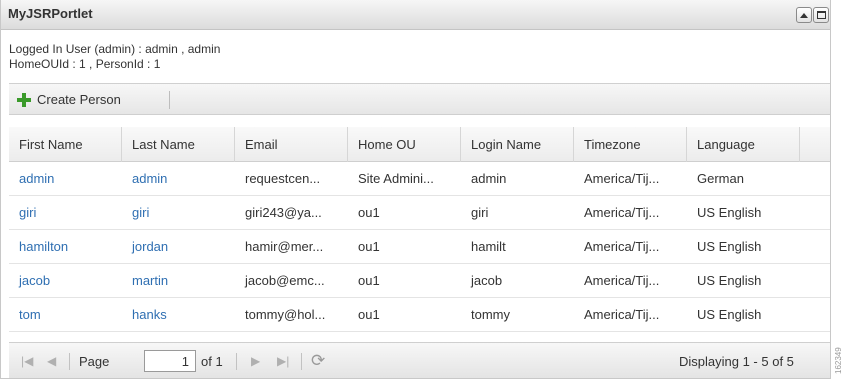 The height and width of the screenshot is (379, 846). Describe the element at coordinates (517, 144) in the screenshot. I see `column-header-login-name: Login Name` at that location.